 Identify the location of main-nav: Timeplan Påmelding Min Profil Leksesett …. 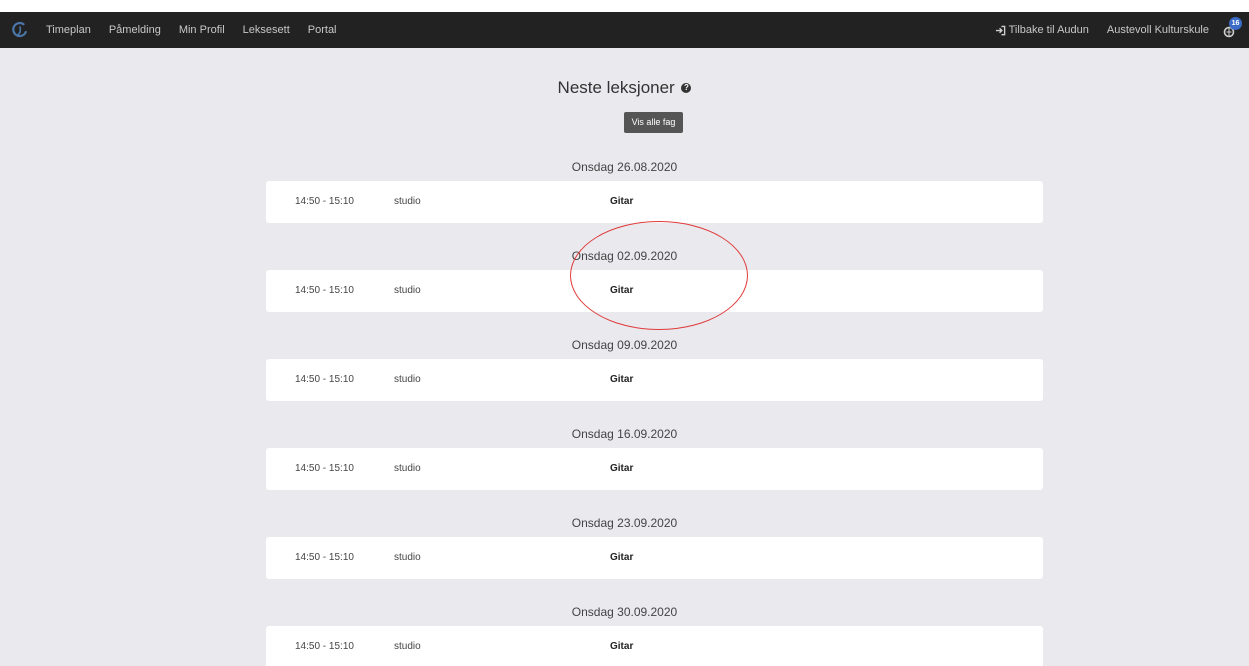
(200, 30).